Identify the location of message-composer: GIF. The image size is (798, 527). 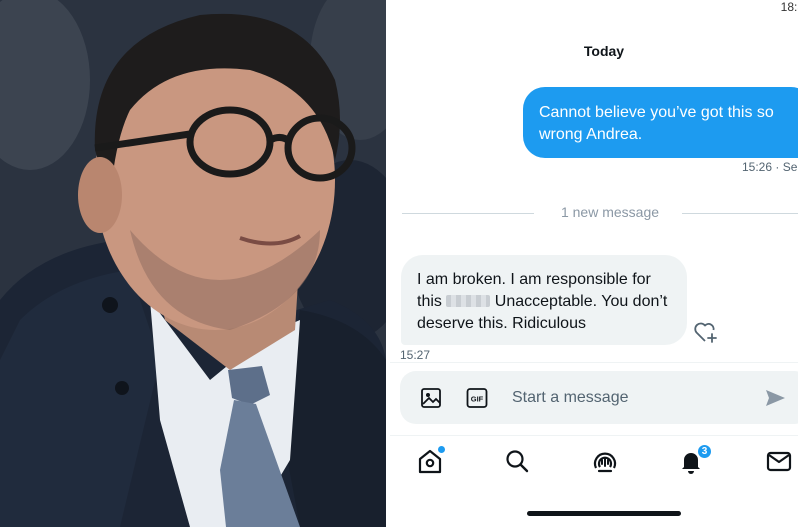
(599, 397).